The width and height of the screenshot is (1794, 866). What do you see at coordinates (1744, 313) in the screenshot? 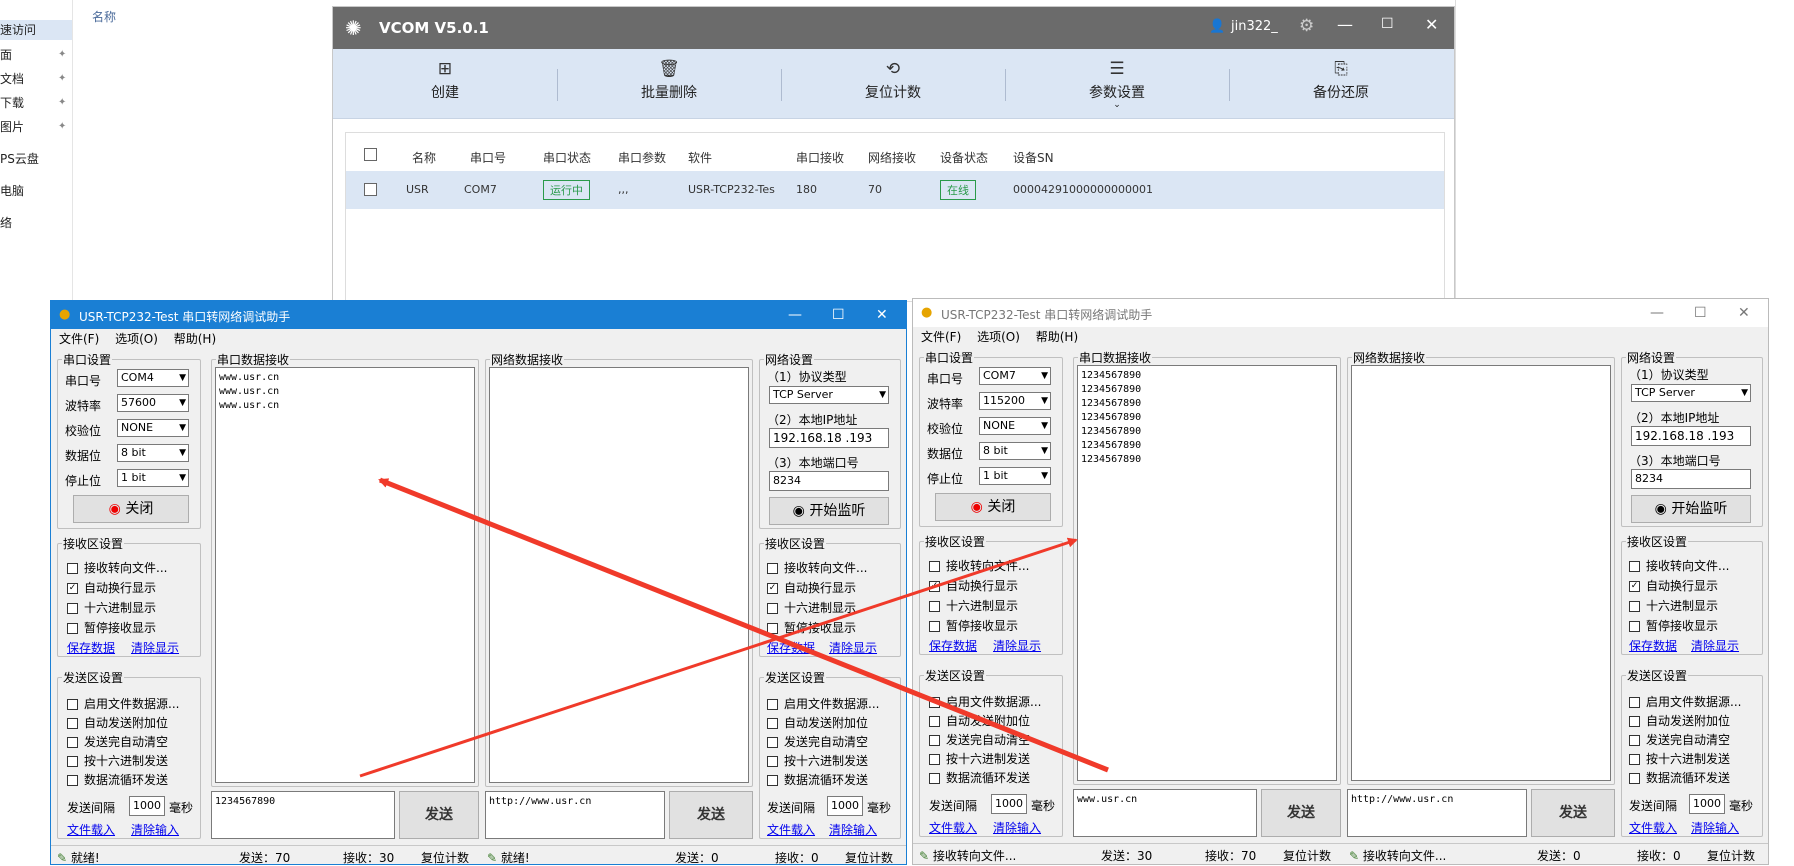
I see `close-icon: ✕` at bounding box center [1744, 313].